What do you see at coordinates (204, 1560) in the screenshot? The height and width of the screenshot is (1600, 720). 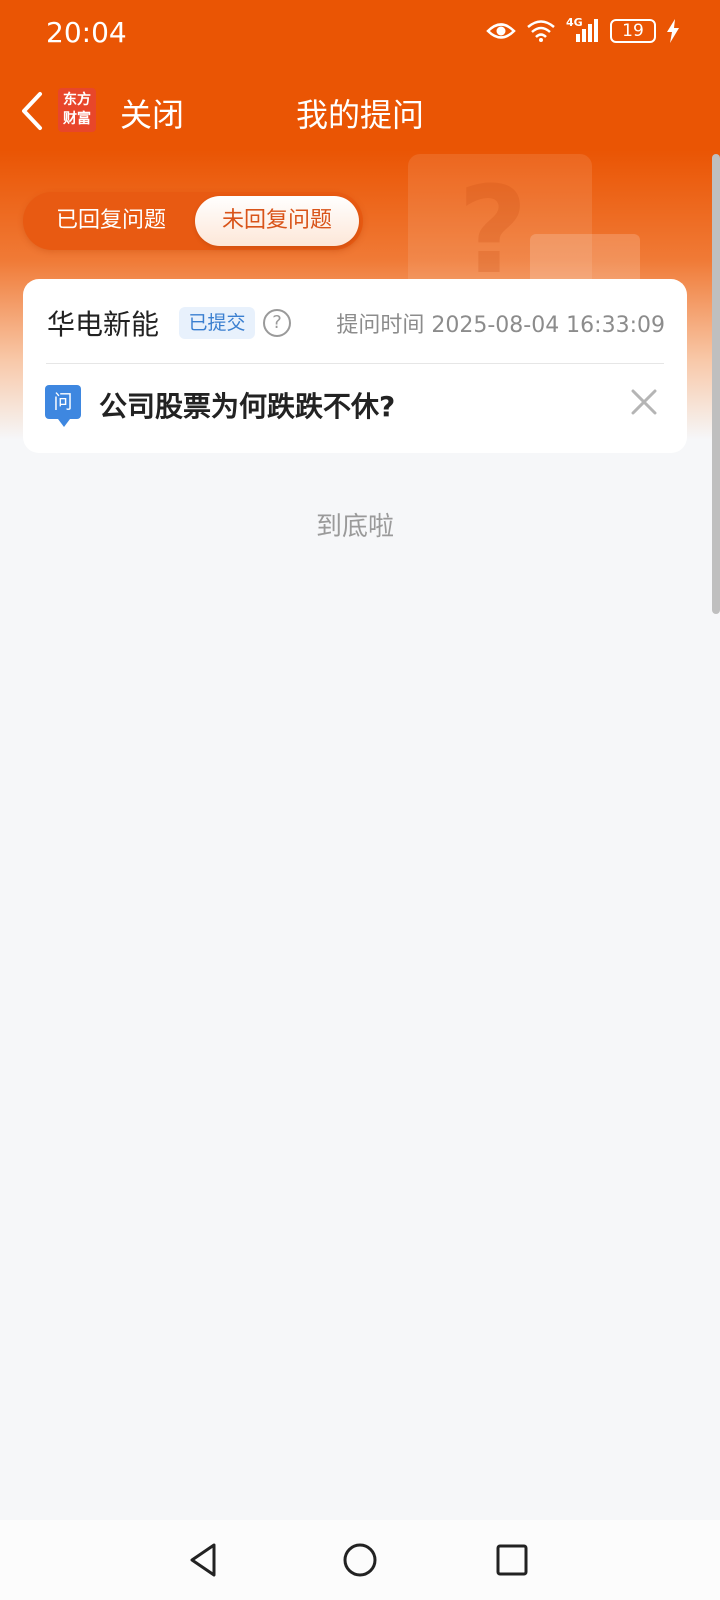 I see `nav-back-icon` at bounding box center [204, 1560].